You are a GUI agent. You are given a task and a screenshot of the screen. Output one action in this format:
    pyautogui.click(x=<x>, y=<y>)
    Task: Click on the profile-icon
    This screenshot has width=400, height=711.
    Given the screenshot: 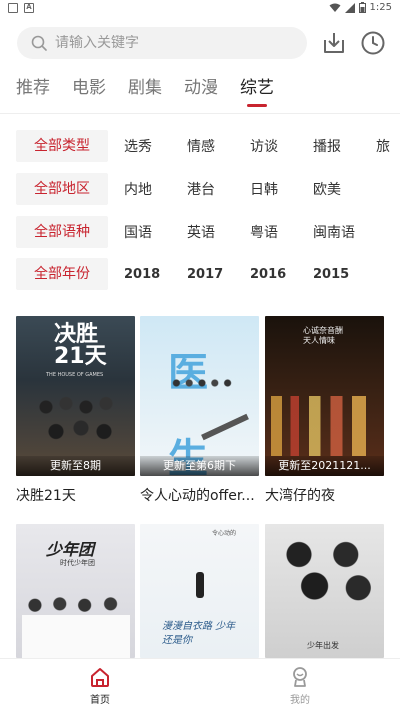 What is the action you would take?
    pyautogui.click(x=300, y=677)
    